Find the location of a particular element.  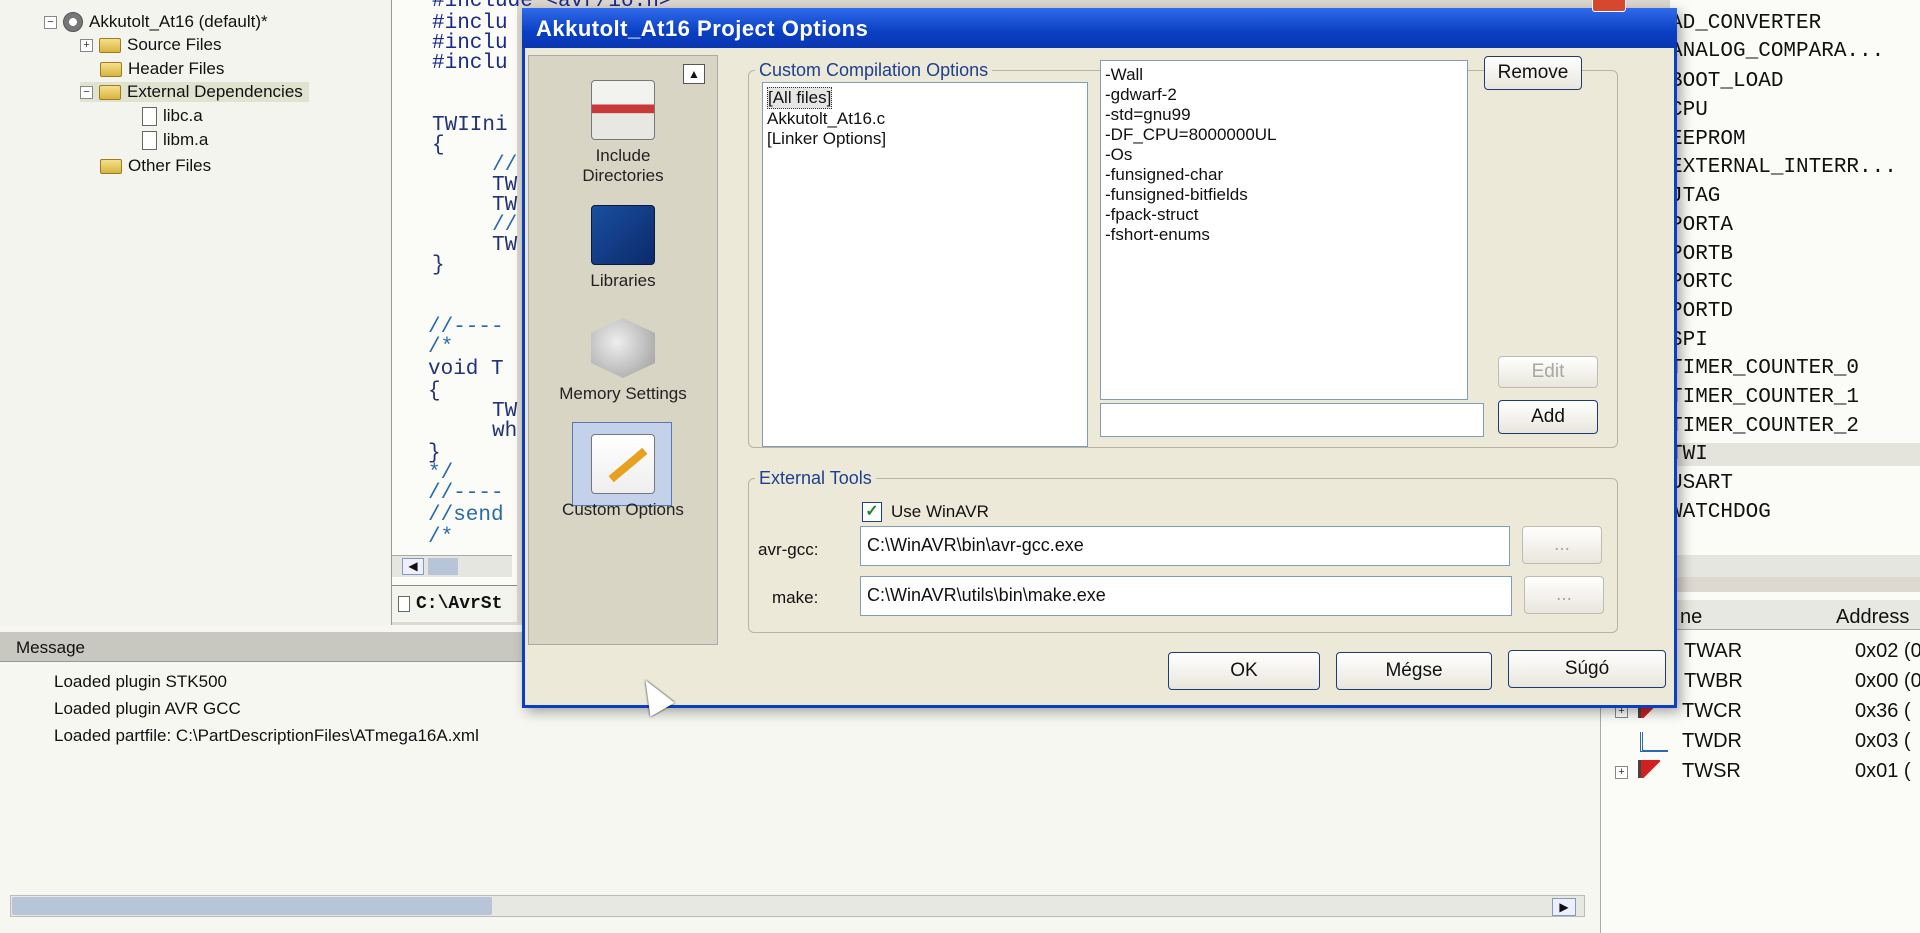

tree-item-label: Source Files is located at coordinates (174, 44).